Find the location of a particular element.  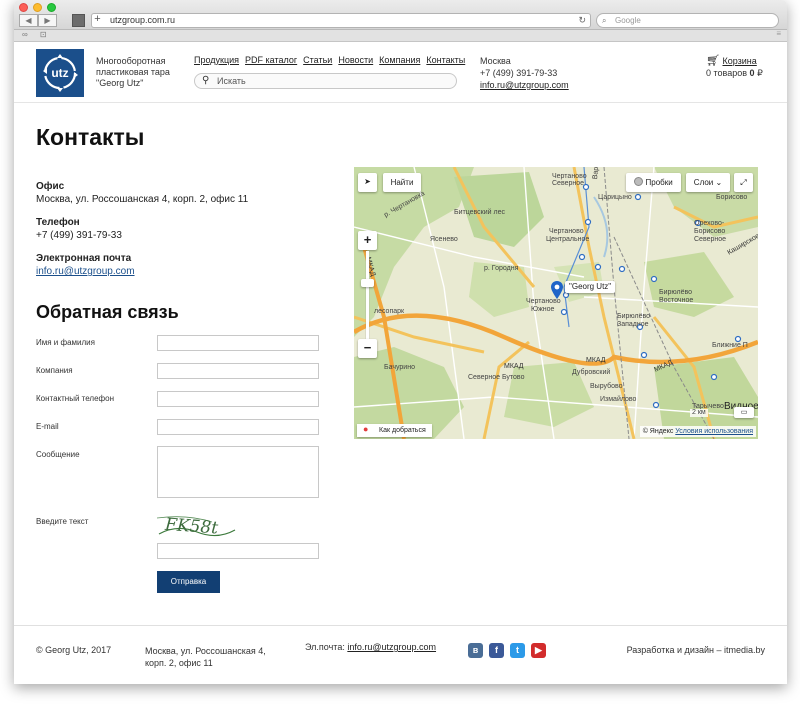

header-phone: +7 (499) 391-79-33 is located at coordinates (519, 73).